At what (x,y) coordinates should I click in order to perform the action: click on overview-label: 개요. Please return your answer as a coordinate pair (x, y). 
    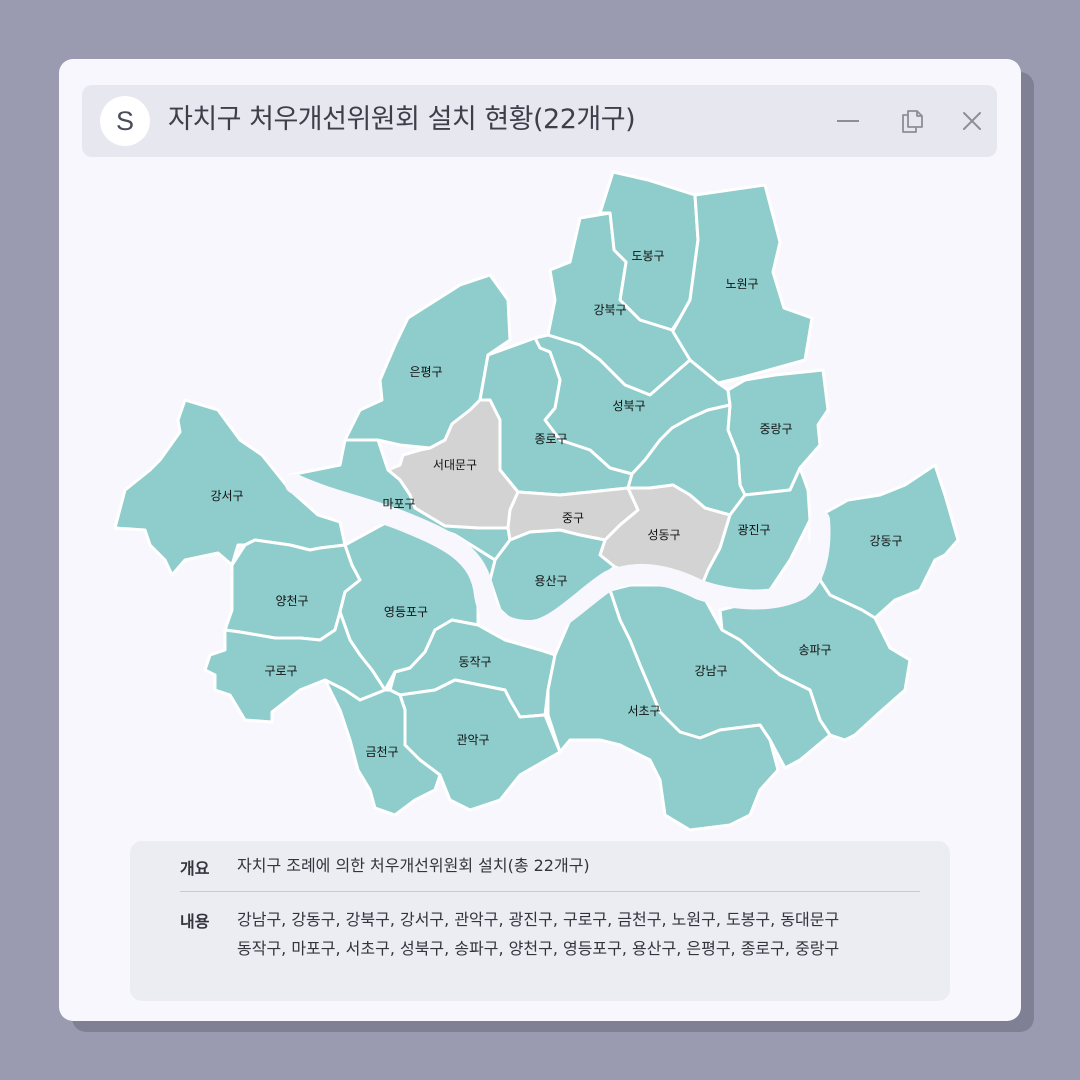
    Looking at the image, I should click on (195, 868).